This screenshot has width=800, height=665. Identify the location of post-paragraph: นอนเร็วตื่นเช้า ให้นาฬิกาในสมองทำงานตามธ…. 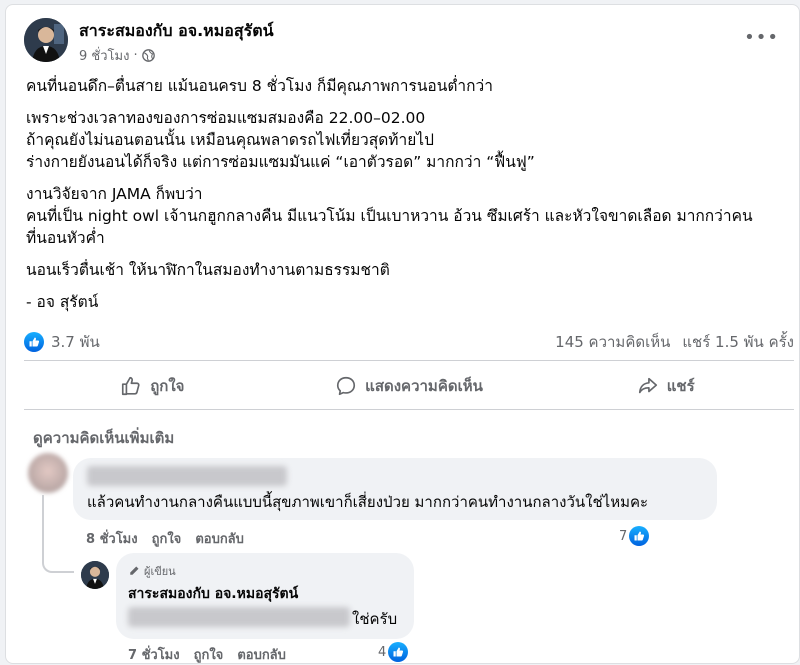
(411, 270).